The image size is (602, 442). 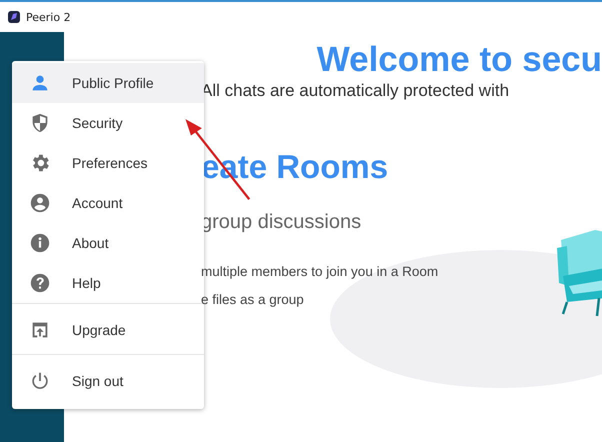 I want to click on feature-text: multiple members to join you in a Room, so click(x=319, y=272).